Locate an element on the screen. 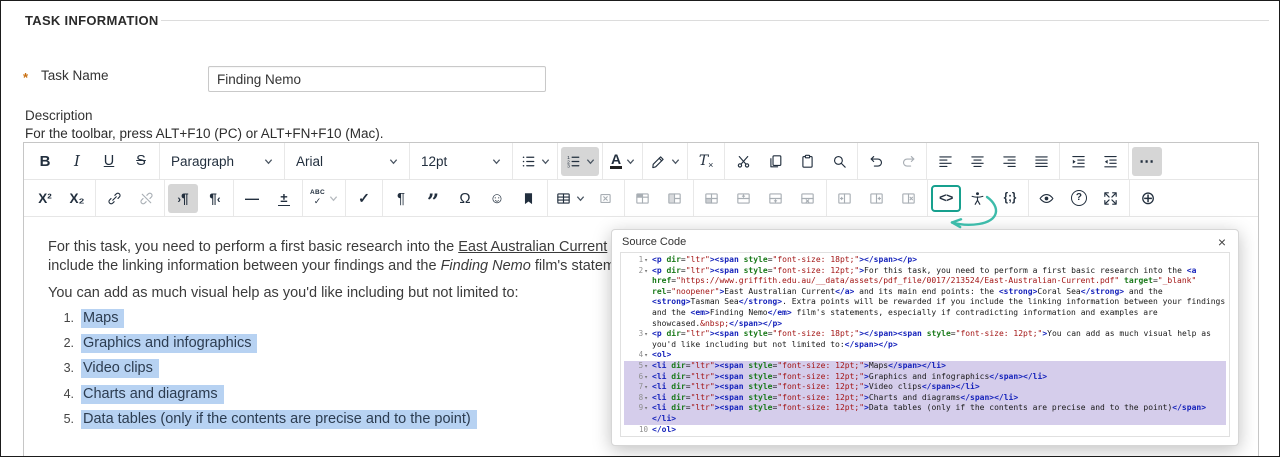 The image size is (1280, 457). delete-table-button is located at coordinates (606, 198).